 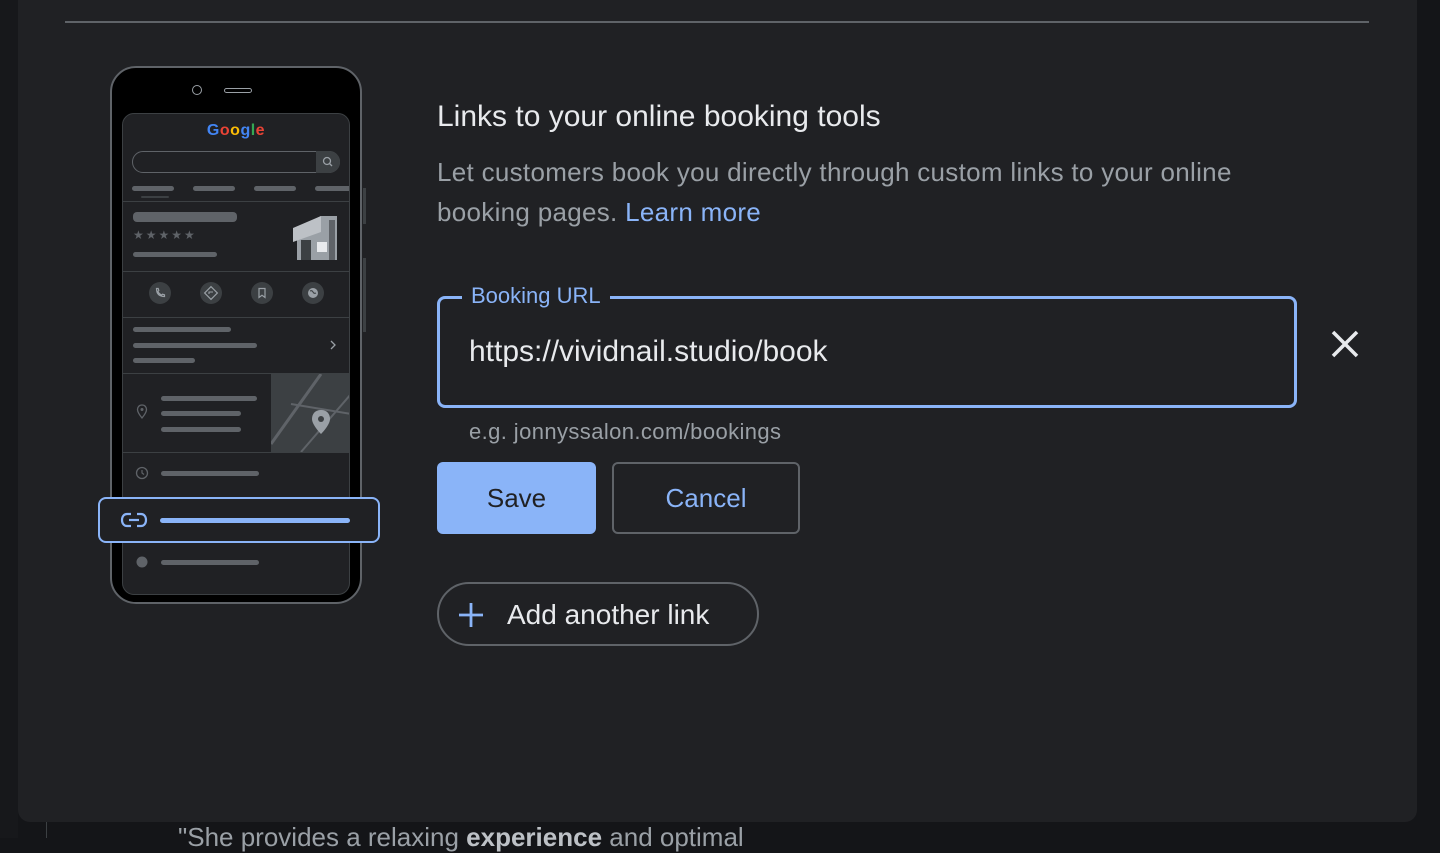 I want to click on mock-business-info, so click(x=175, y=254).